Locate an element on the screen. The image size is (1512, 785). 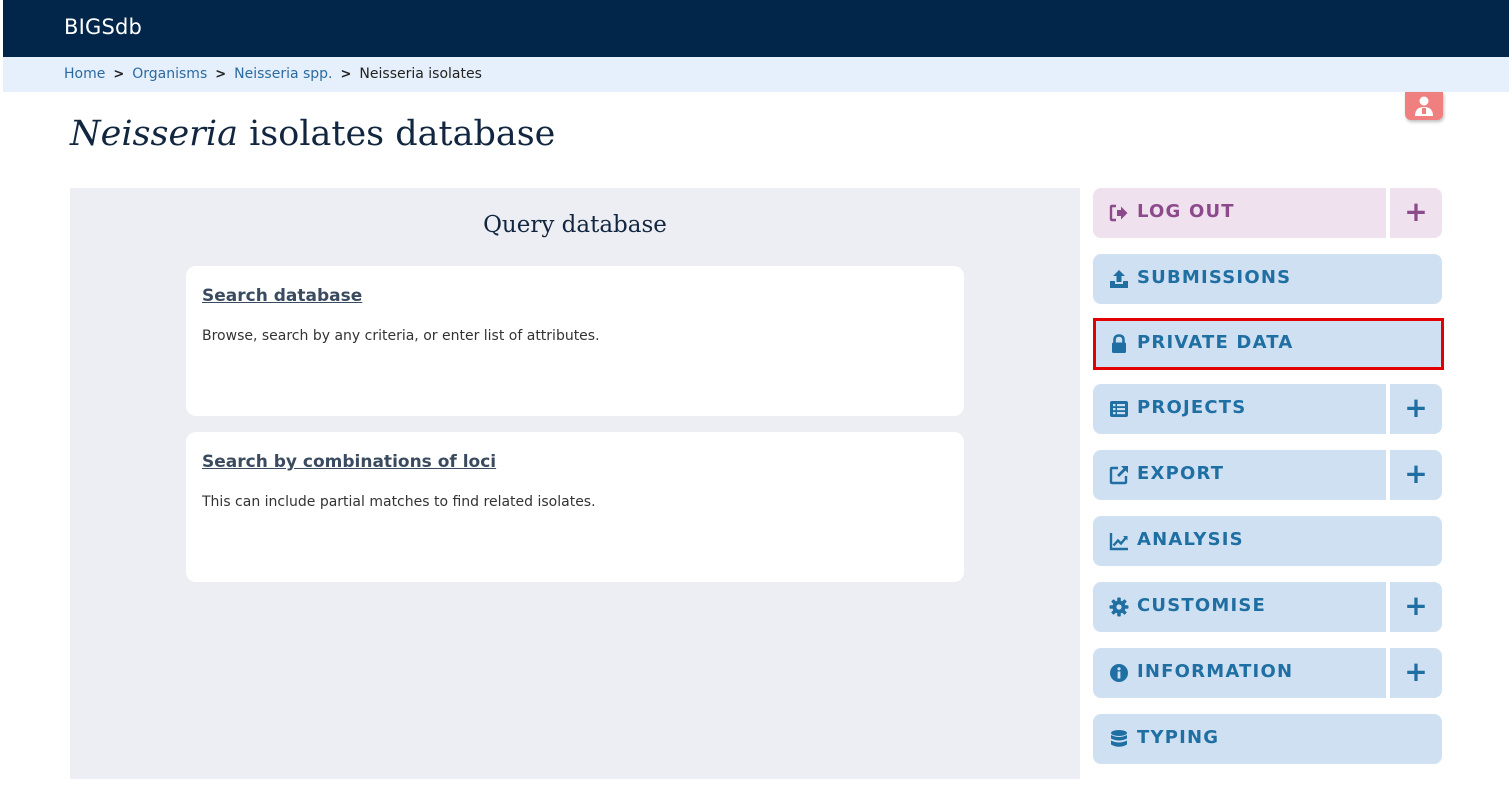
export-button: EXPORT is located at coordinates (1239, 475).